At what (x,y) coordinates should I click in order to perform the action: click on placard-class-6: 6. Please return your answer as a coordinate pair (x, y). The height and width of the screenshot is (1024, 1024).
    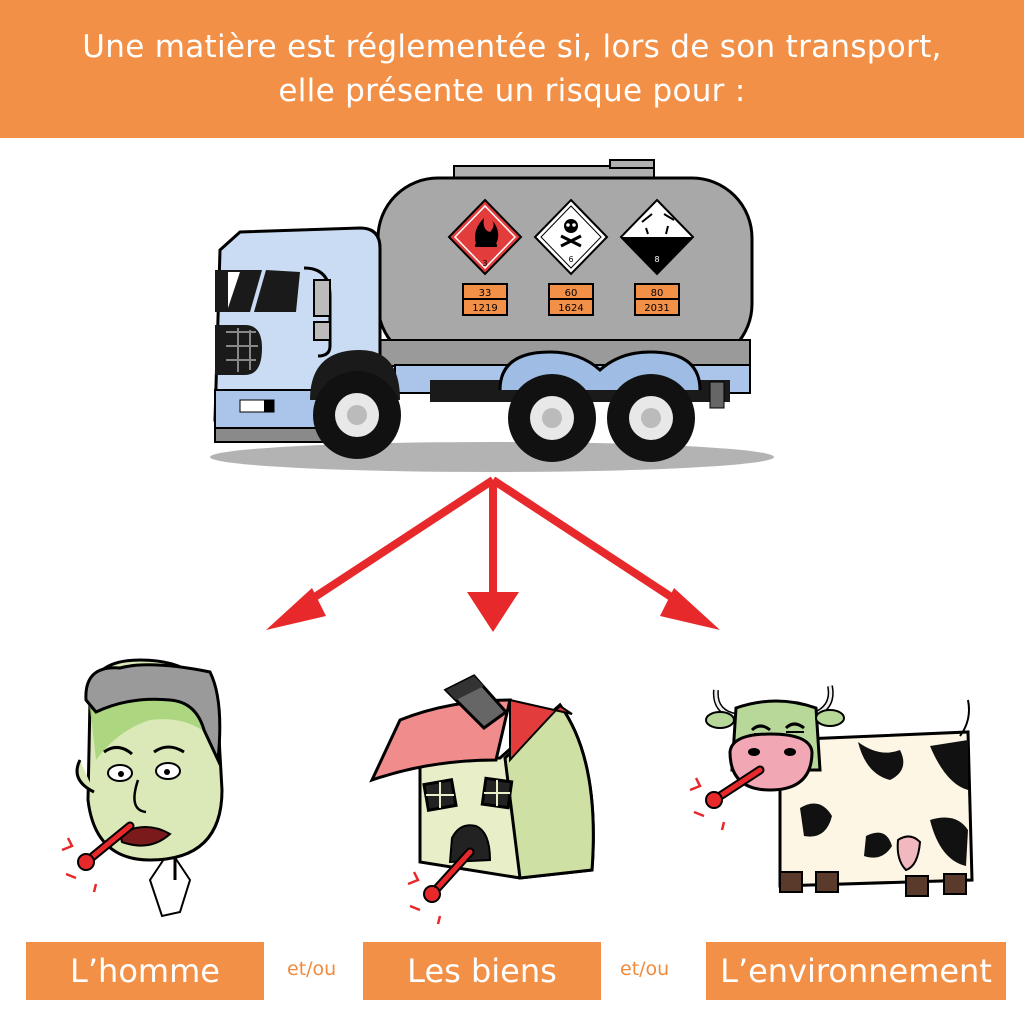
    Looking at the image, I should click on (570, 259).